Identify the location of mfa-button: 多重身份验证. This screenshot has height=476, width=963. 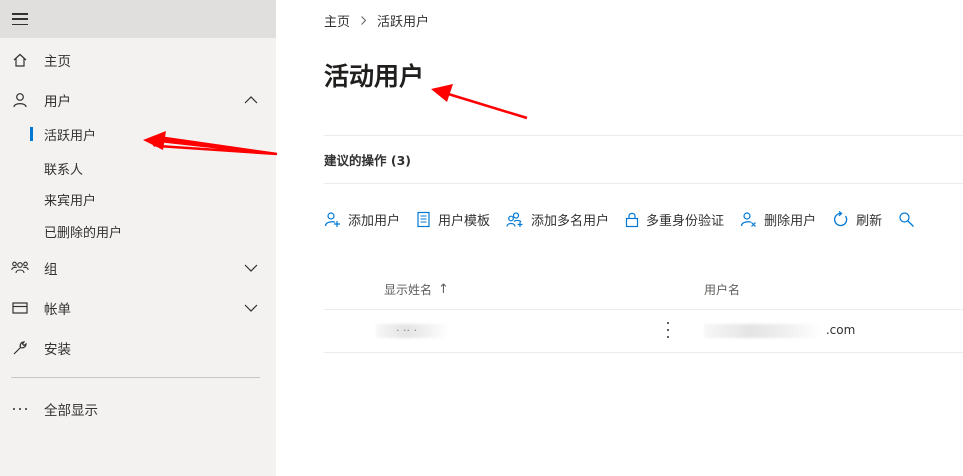
(674, 219).